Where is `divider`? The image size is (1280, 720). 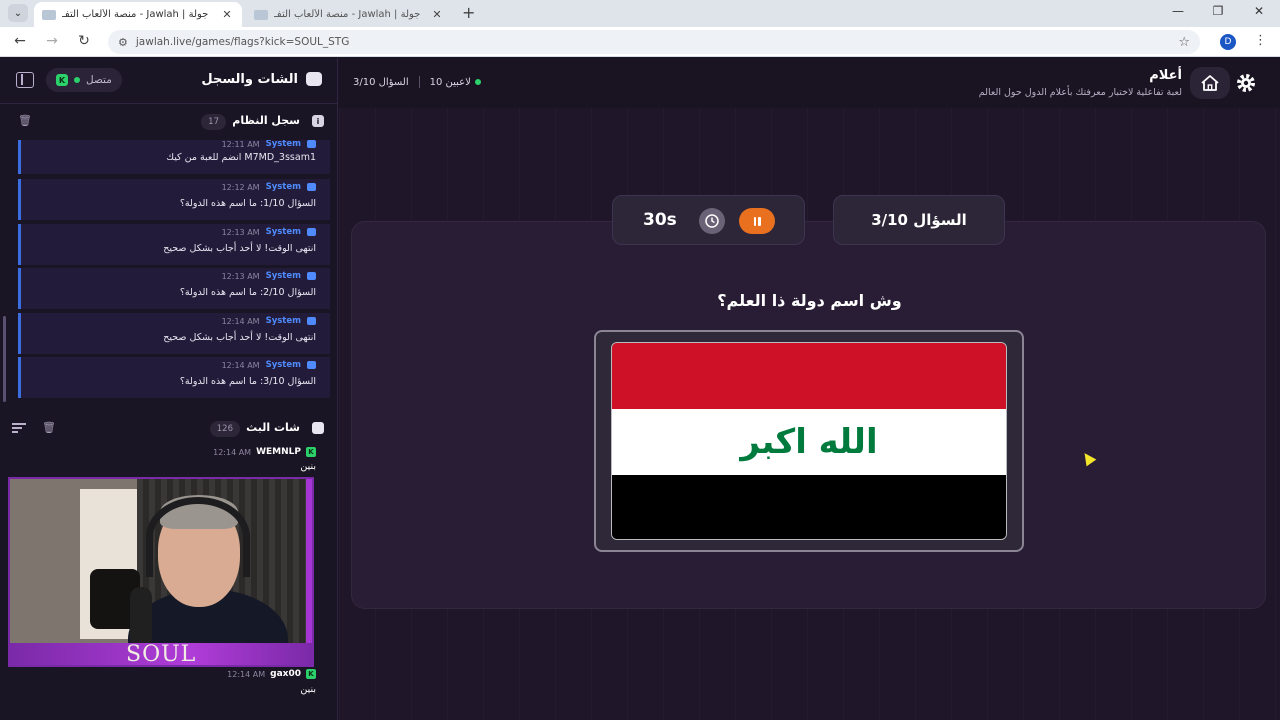
divider is located at coordinates (419, 82).